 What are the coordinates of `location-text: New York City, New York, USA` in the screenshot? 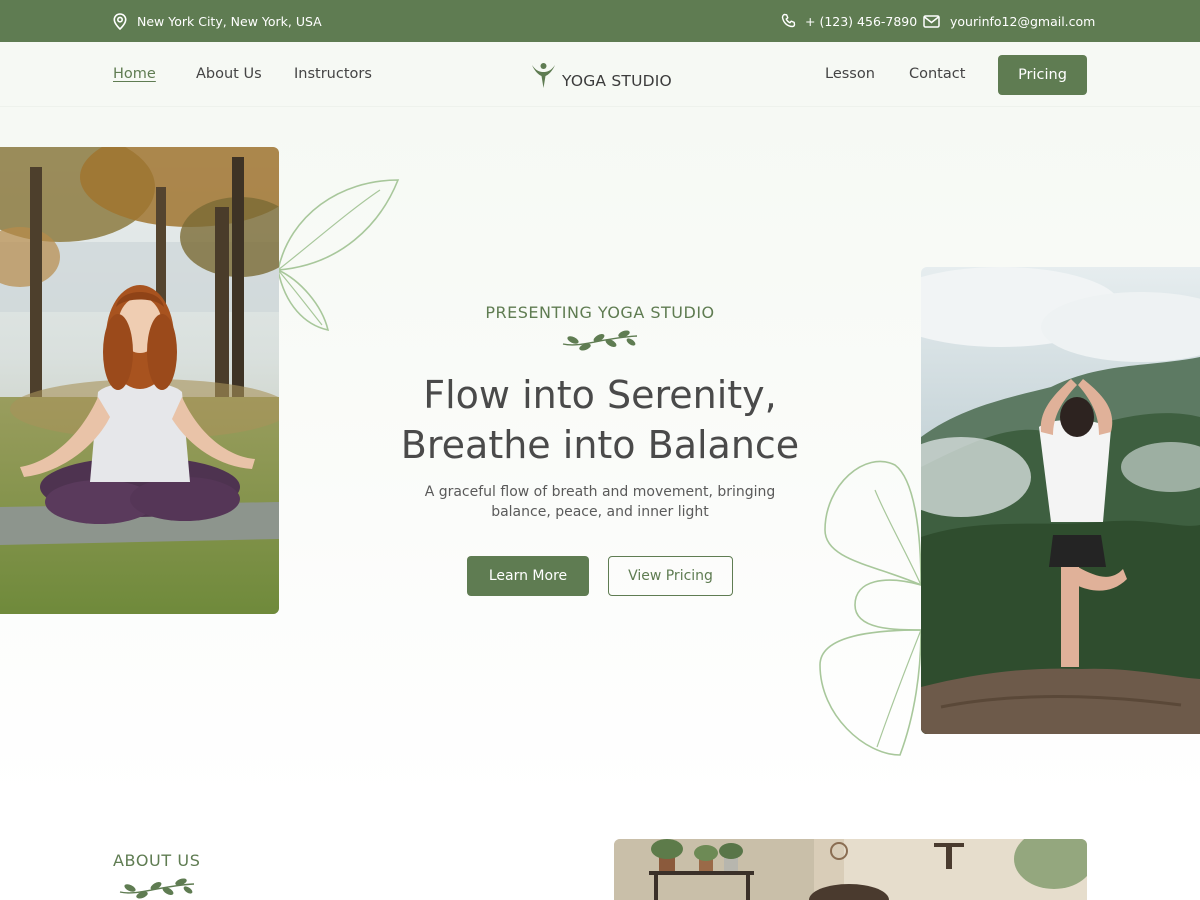 It's located at (229, 21).